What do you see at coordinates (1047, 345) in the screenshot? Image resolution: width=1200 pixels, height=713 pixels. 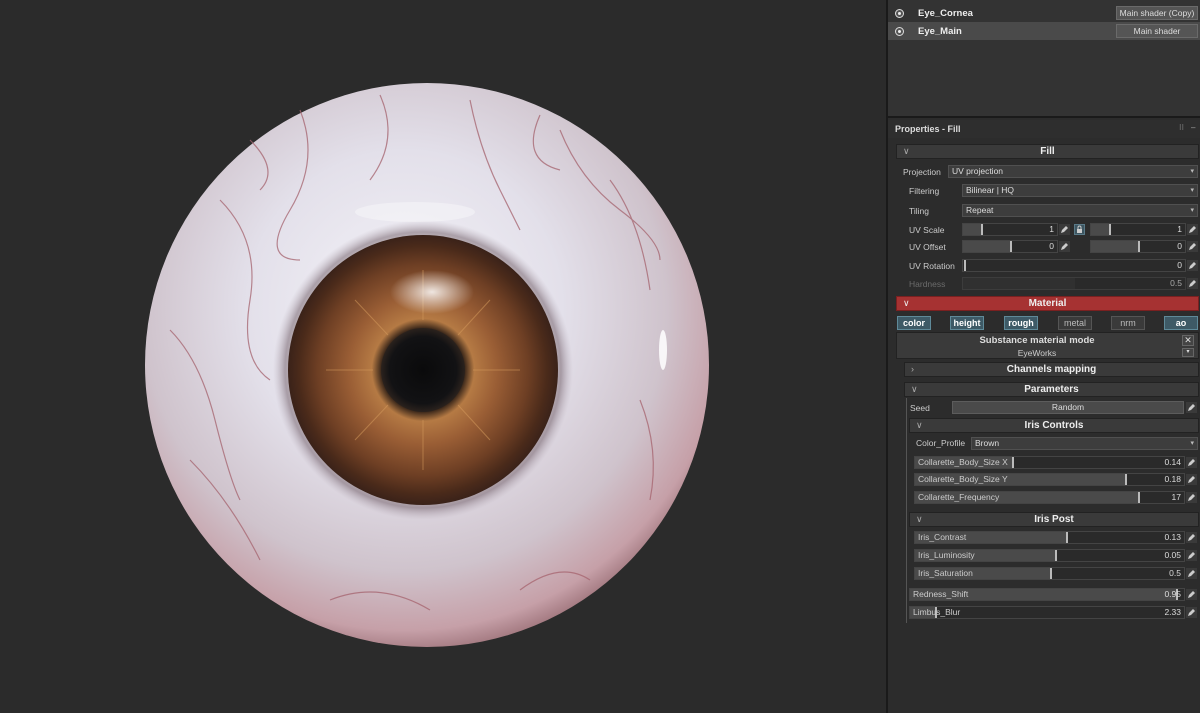 I see `substance-material-mode: Substance material mode EyeWorks ✕ ▾` at bounding box center [1047, 345].